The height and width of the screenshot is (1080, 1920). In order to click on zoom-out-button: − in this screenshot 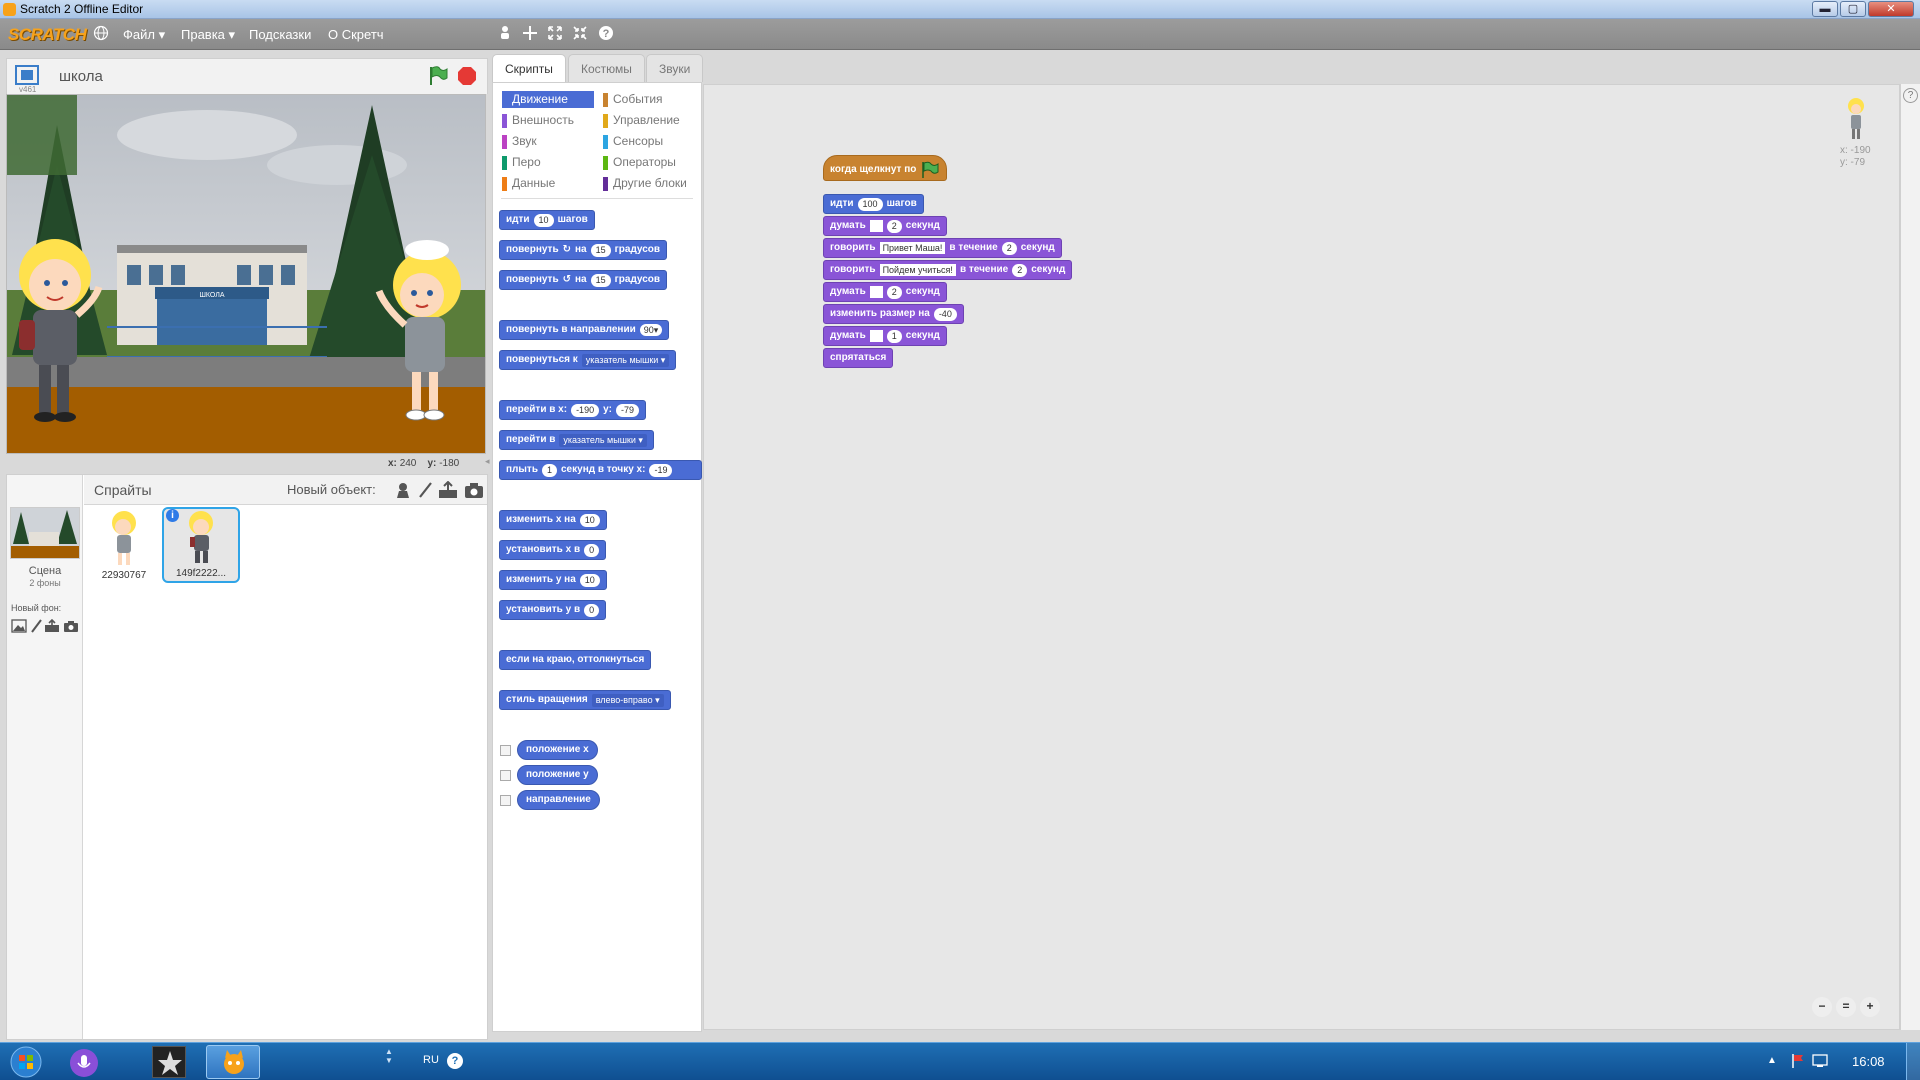, I will do `click(1822, 1007)`.